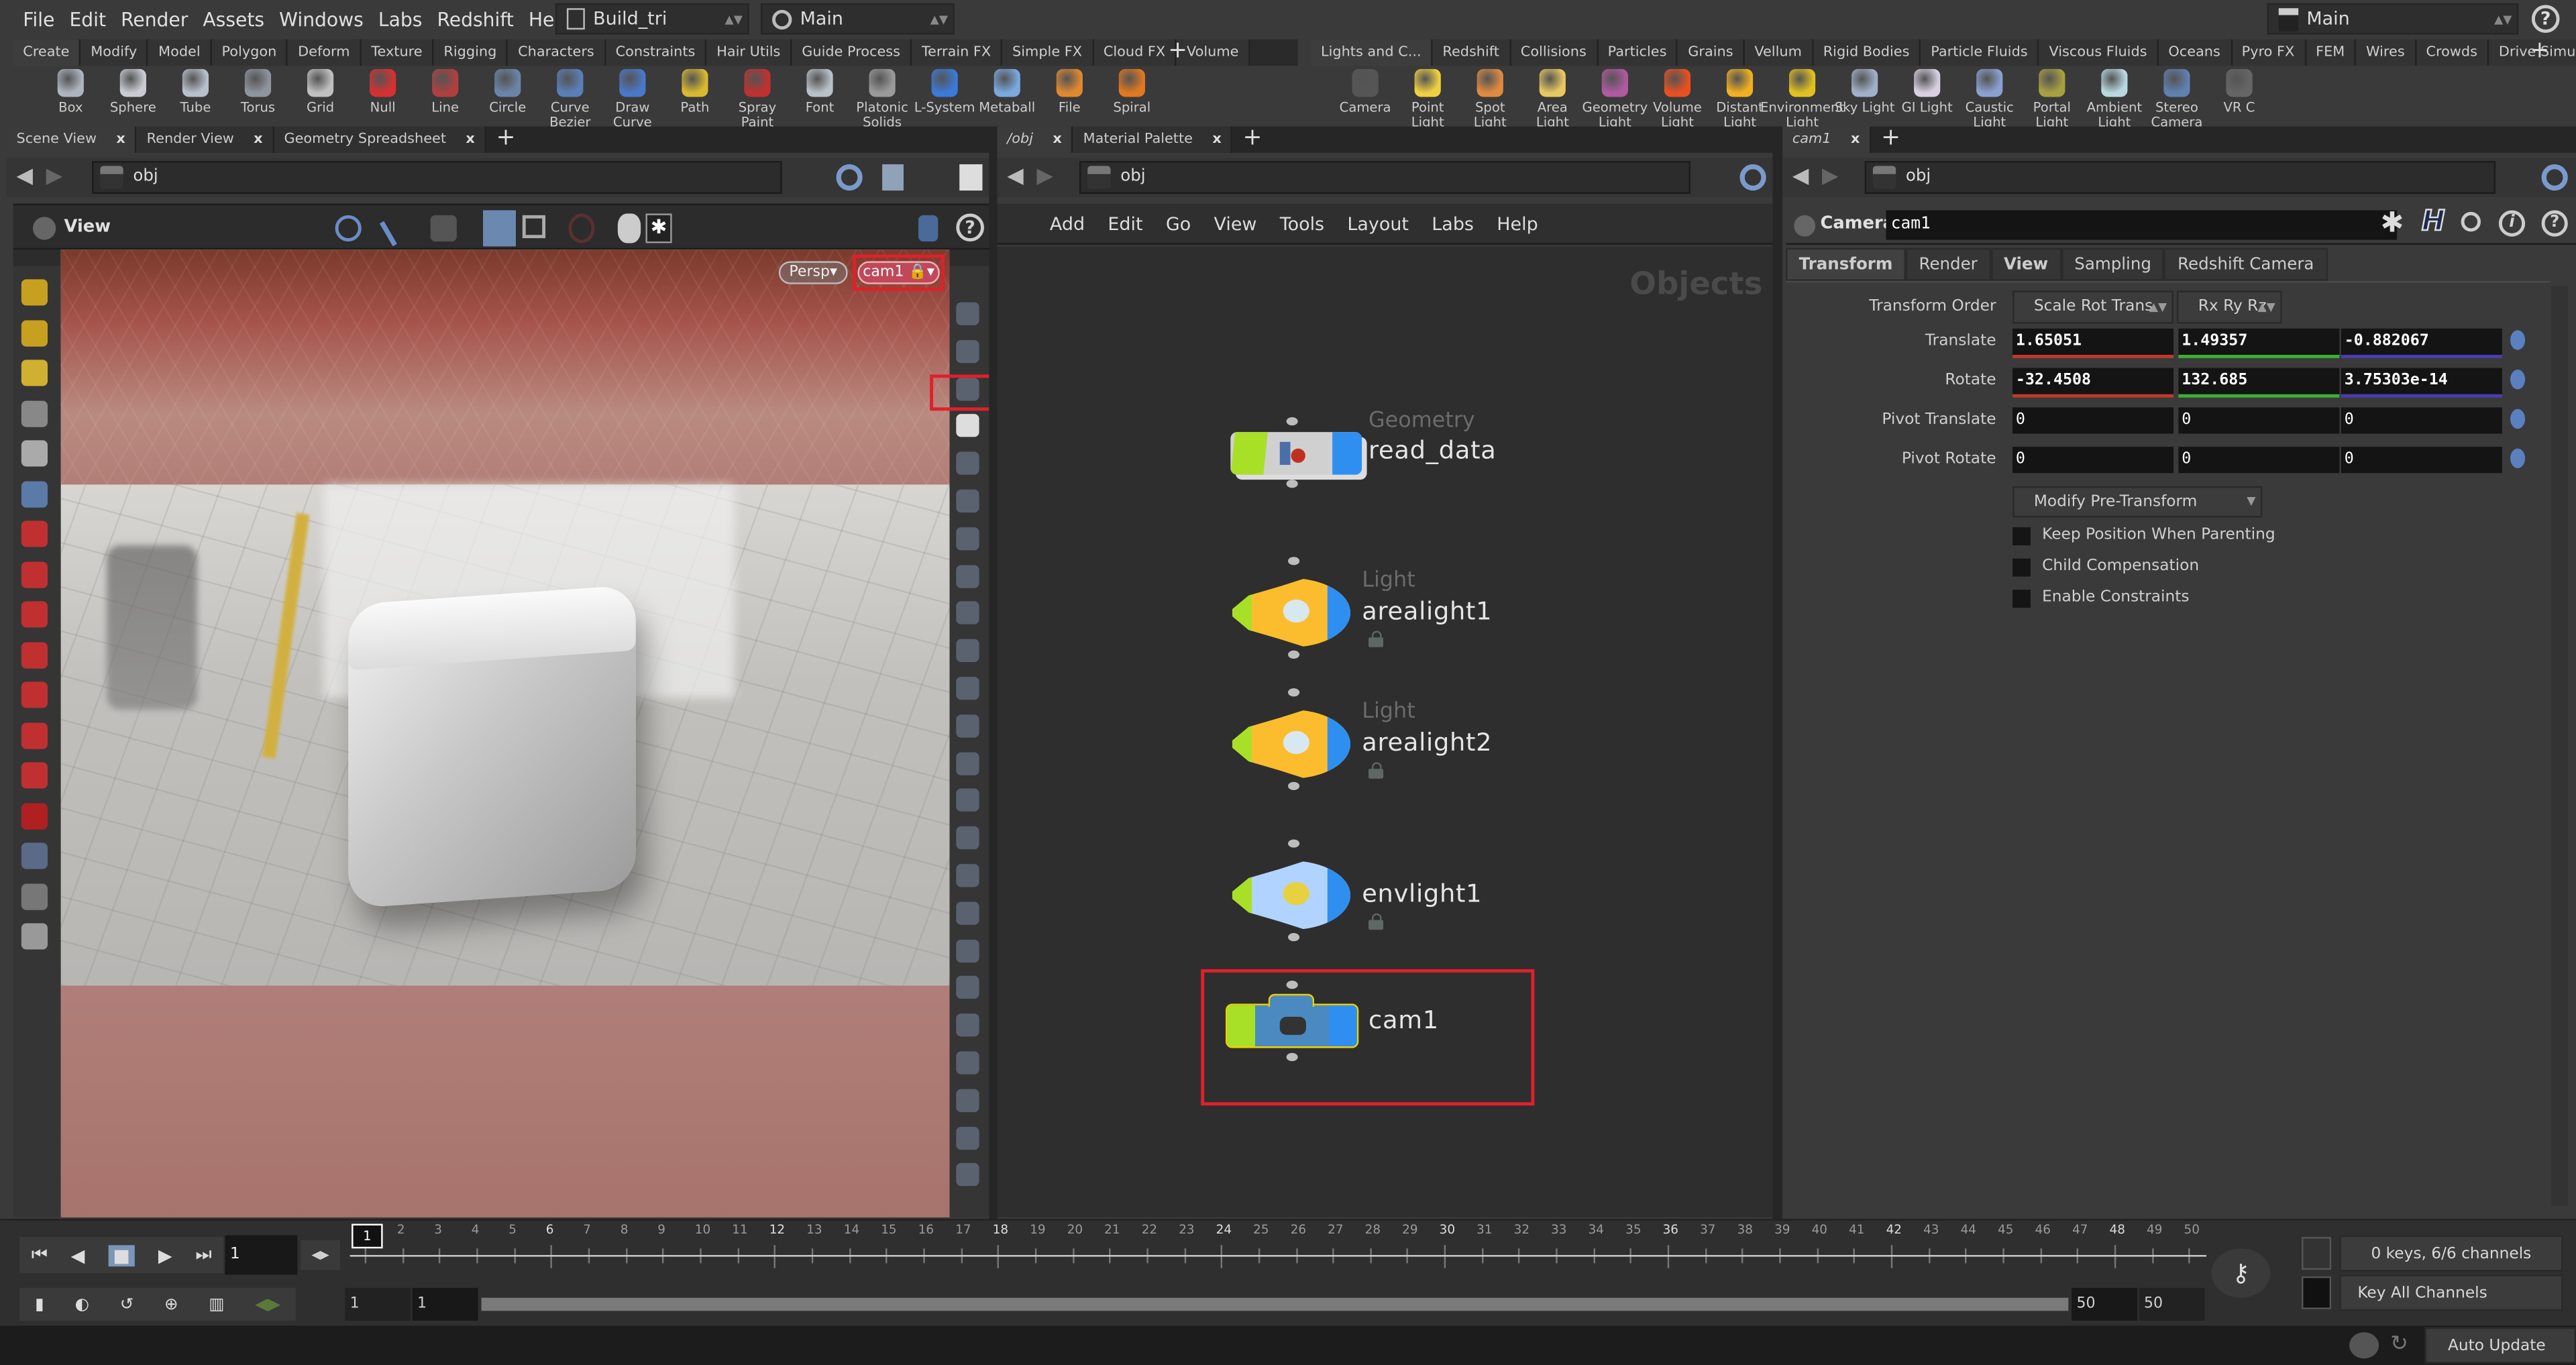  Describe the element at coordinates (71, 91) in the screenshot. I see `shelf-tool-box: Box` at that location.